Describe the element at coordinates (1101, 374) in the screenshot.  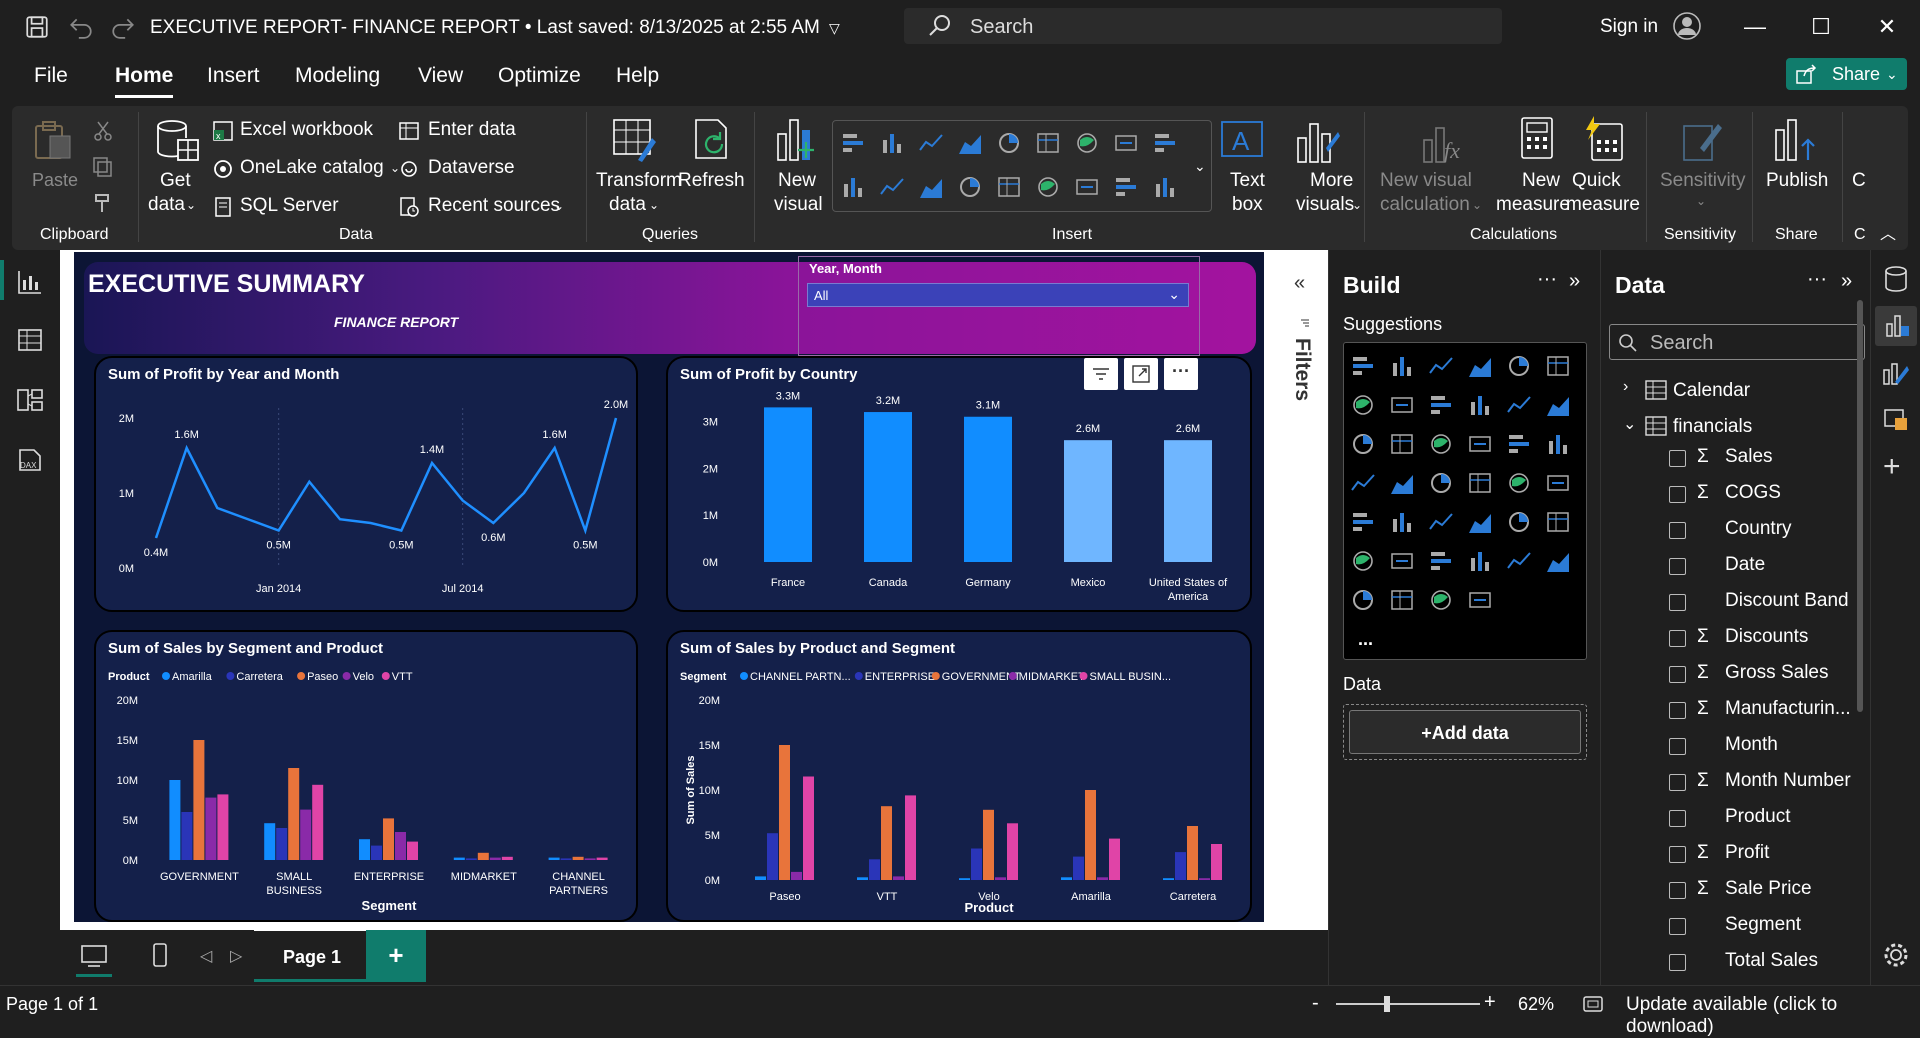
I see `filter-visual-button` at that location.